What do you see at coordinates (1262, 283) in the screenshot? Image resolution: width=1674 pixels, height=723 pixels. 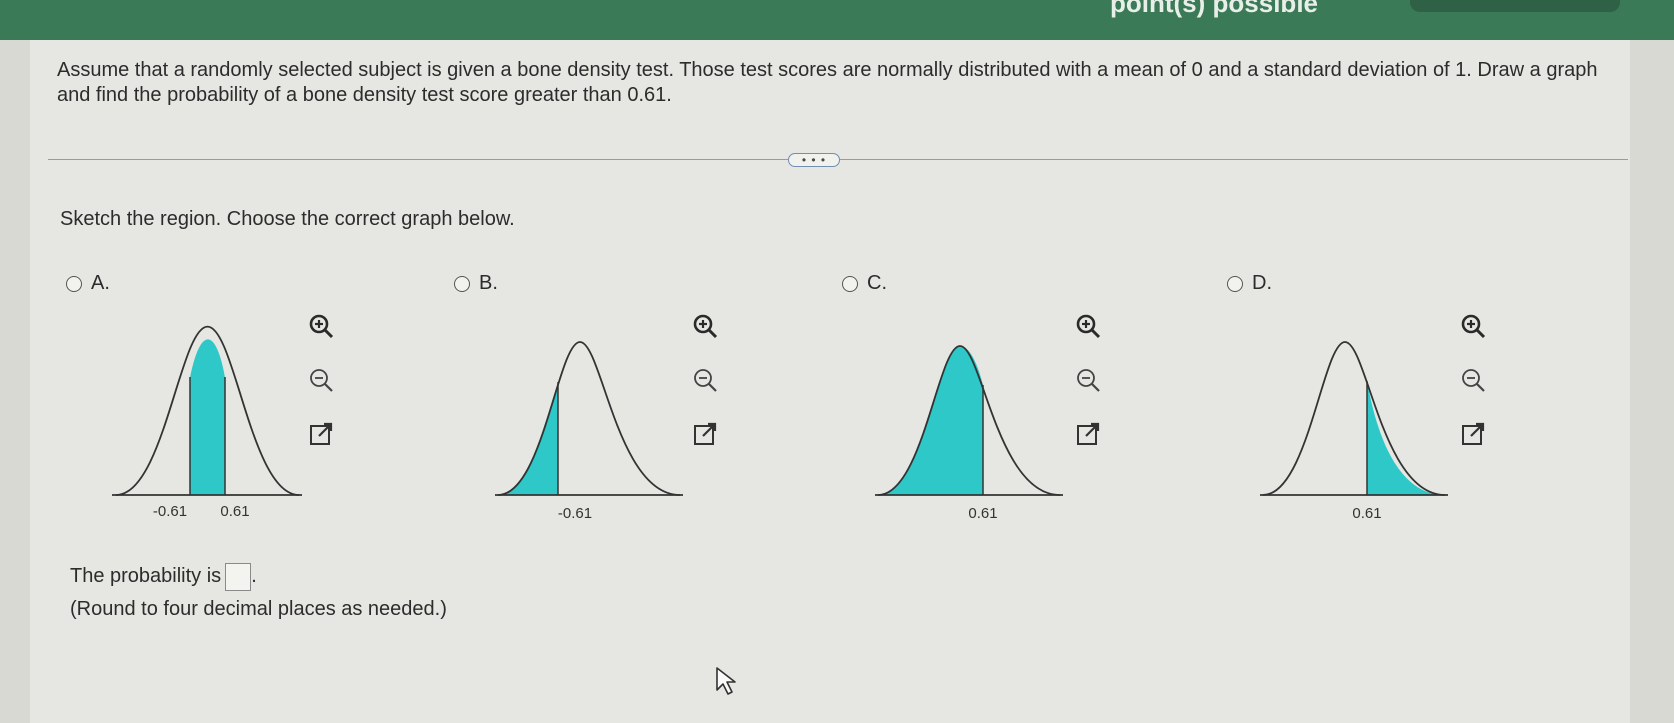 I see `option-d-label: D.` at bounding box center [1262, 283].